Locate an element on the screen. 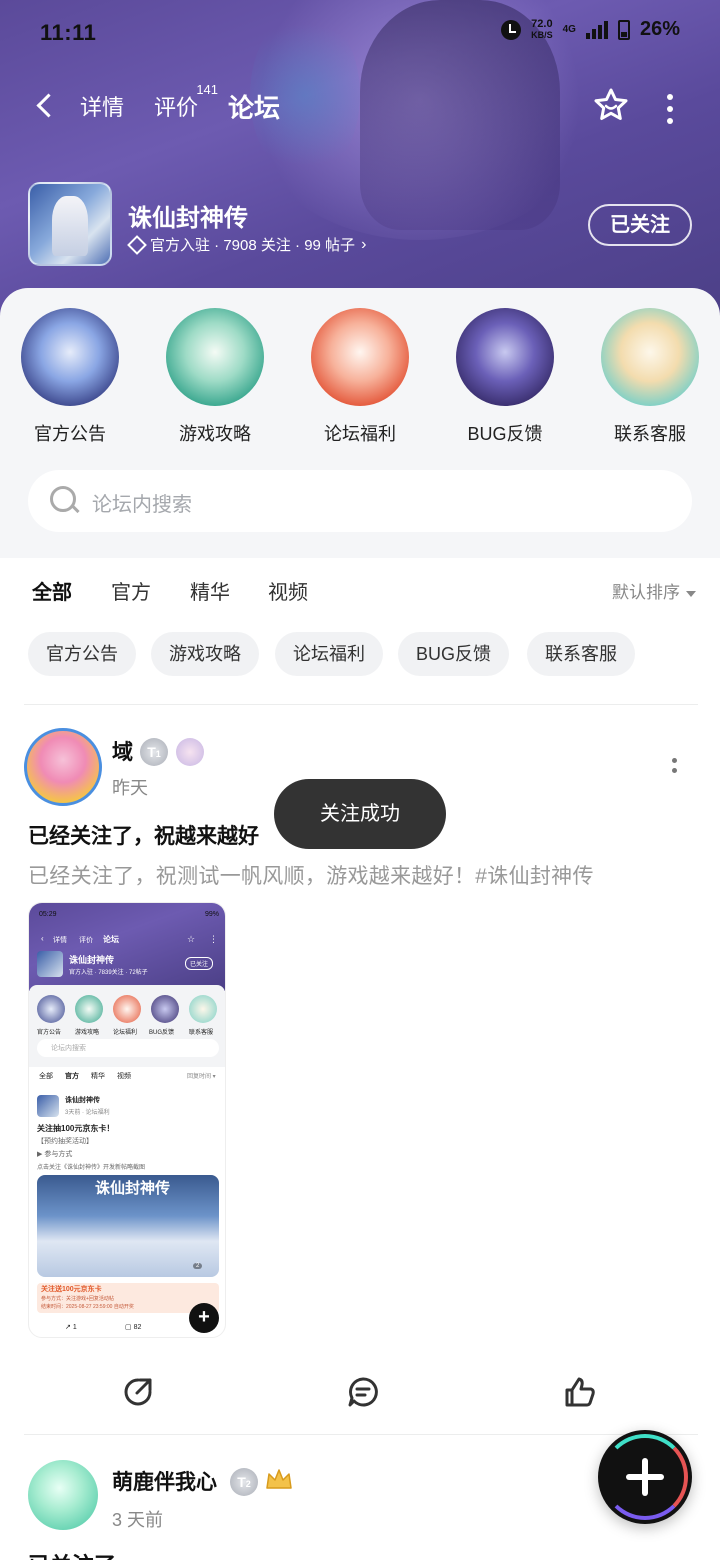  post-title: 已经关注了，祝越来越好 is located at coordinates (143, 836).